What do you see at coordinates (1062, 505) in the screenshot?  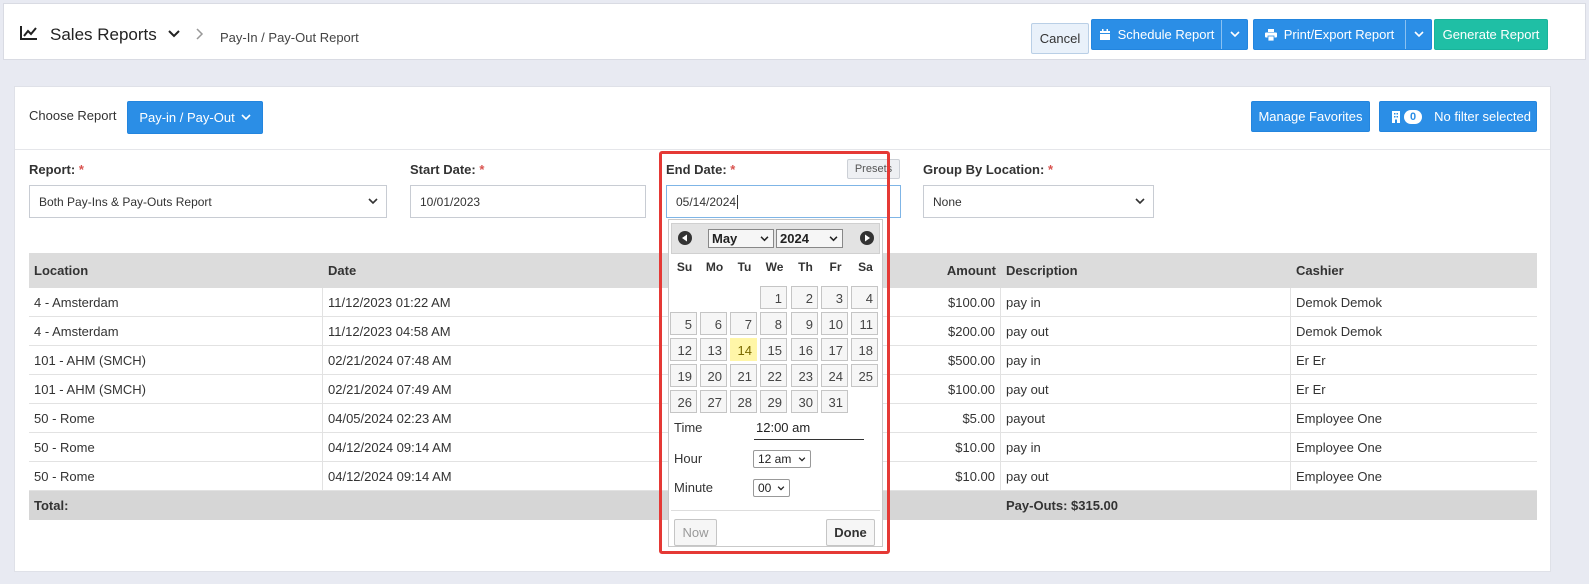 I see `total-payouts: Pay-Outs: $315.00` at bounding box center [1062, 505].